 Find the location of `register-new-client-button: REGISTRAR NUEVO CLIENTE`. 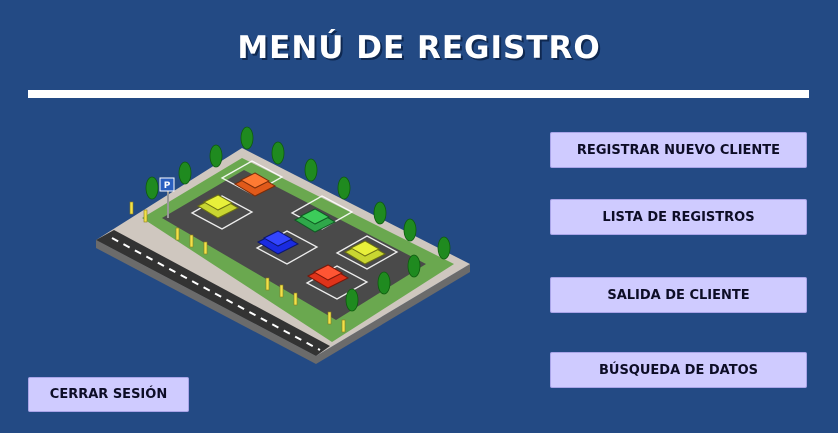

register-new-client-button: REGISTRAR NUEVO CLIENTE is located at coordinates (678, 150).